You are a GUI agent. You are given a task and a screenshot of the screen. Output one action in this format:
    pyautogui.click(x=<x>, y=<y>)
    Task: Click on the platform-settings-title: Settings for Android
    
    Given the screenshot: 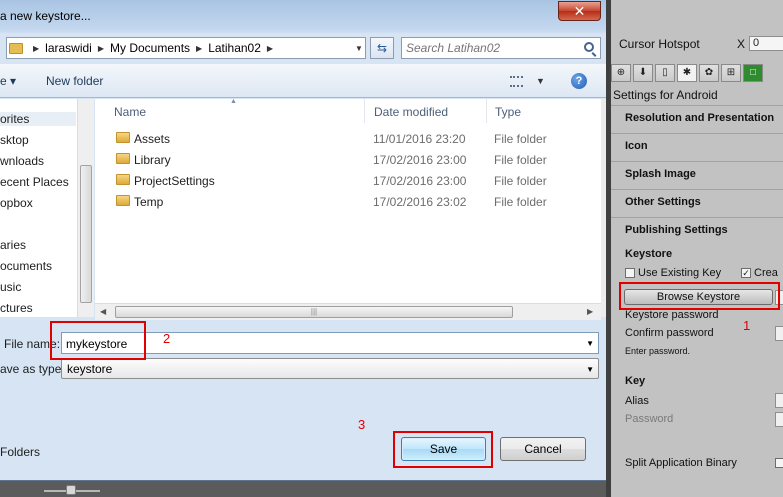 What is the action you would take?
    pyautogui.click(x=665, y=95)
    